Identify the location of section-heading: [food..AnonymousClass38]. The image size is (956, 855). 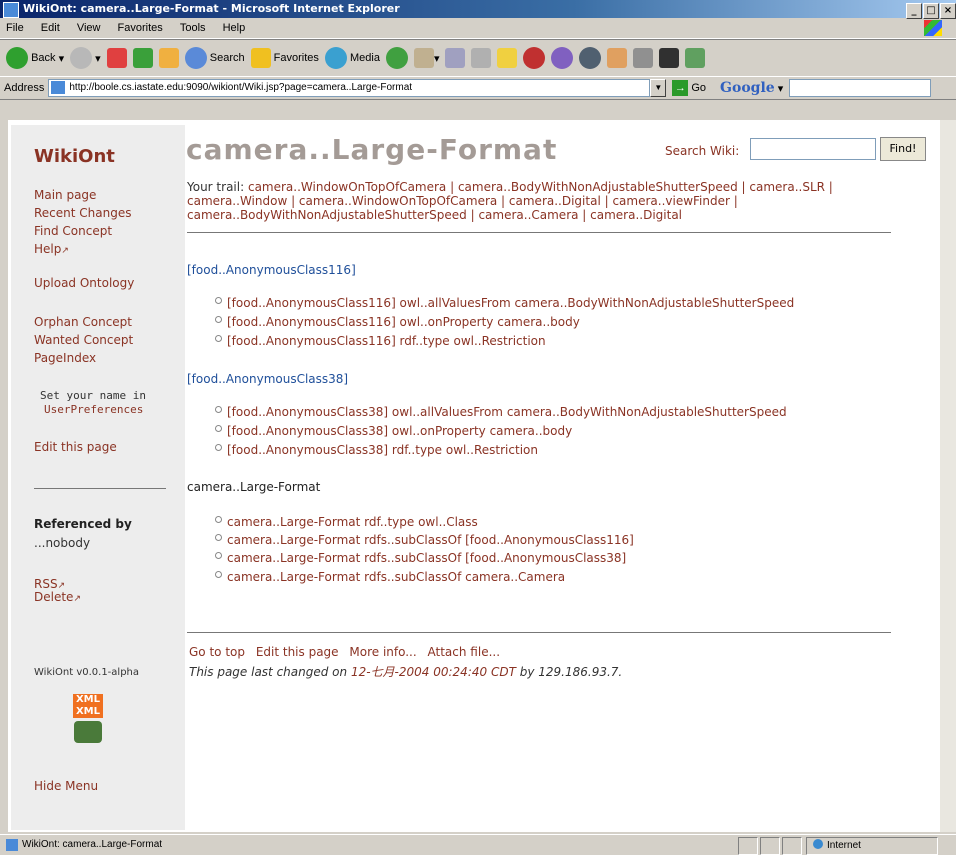
(267, 379).